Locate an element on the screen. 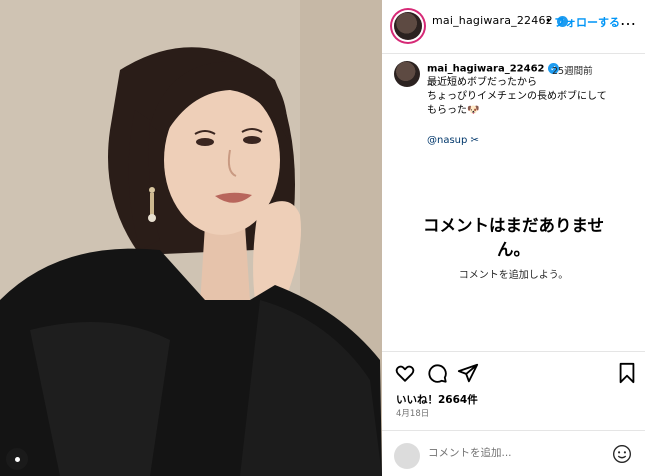 The height and width of the screenshot is (476, 645). comment-icon is located at coordinates (437, 373).